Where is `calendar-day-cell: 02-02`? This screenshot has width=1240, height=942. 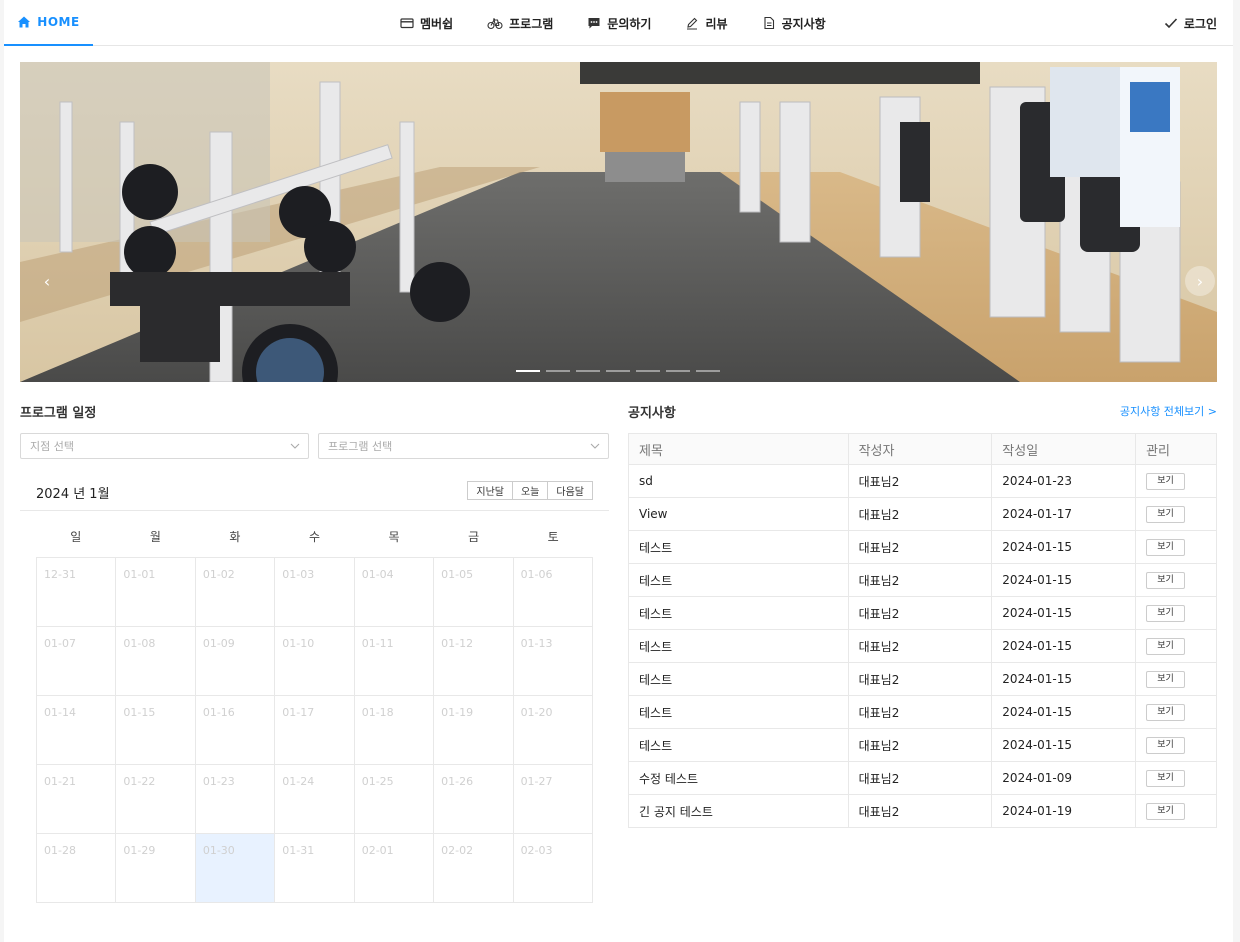 calendar-day-cell: 02-02 is located at coordinates (474, 868).